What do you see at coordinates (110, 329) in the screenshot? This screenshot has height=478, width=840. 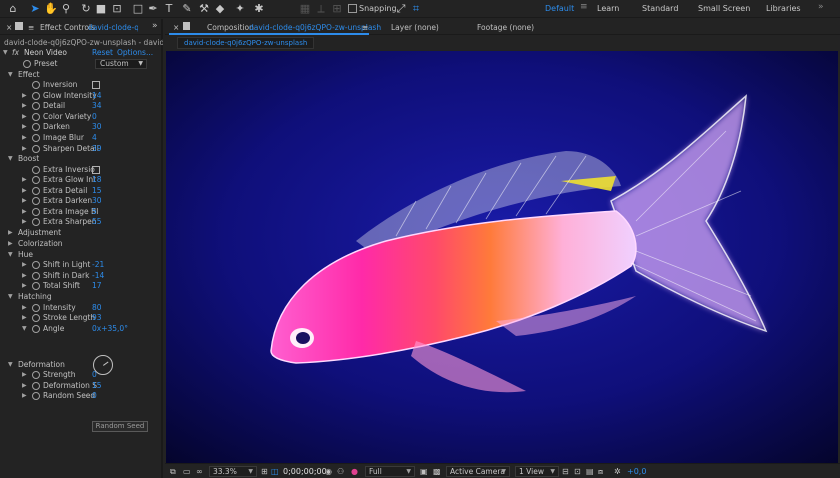 I see `property-value: 0x+35,0°` at bounding box center [110, 329].